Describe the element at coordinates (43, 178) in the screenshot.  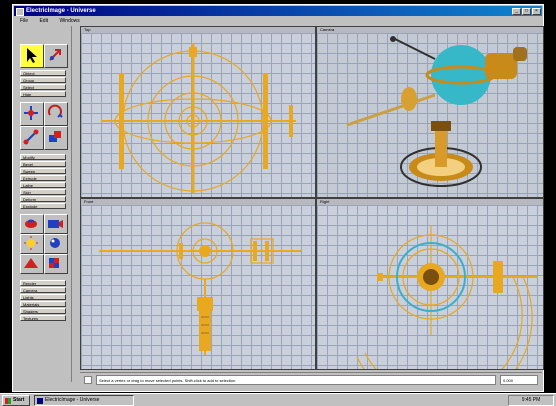
I see `sidebar-btn-extrude: Extrude` at that location.